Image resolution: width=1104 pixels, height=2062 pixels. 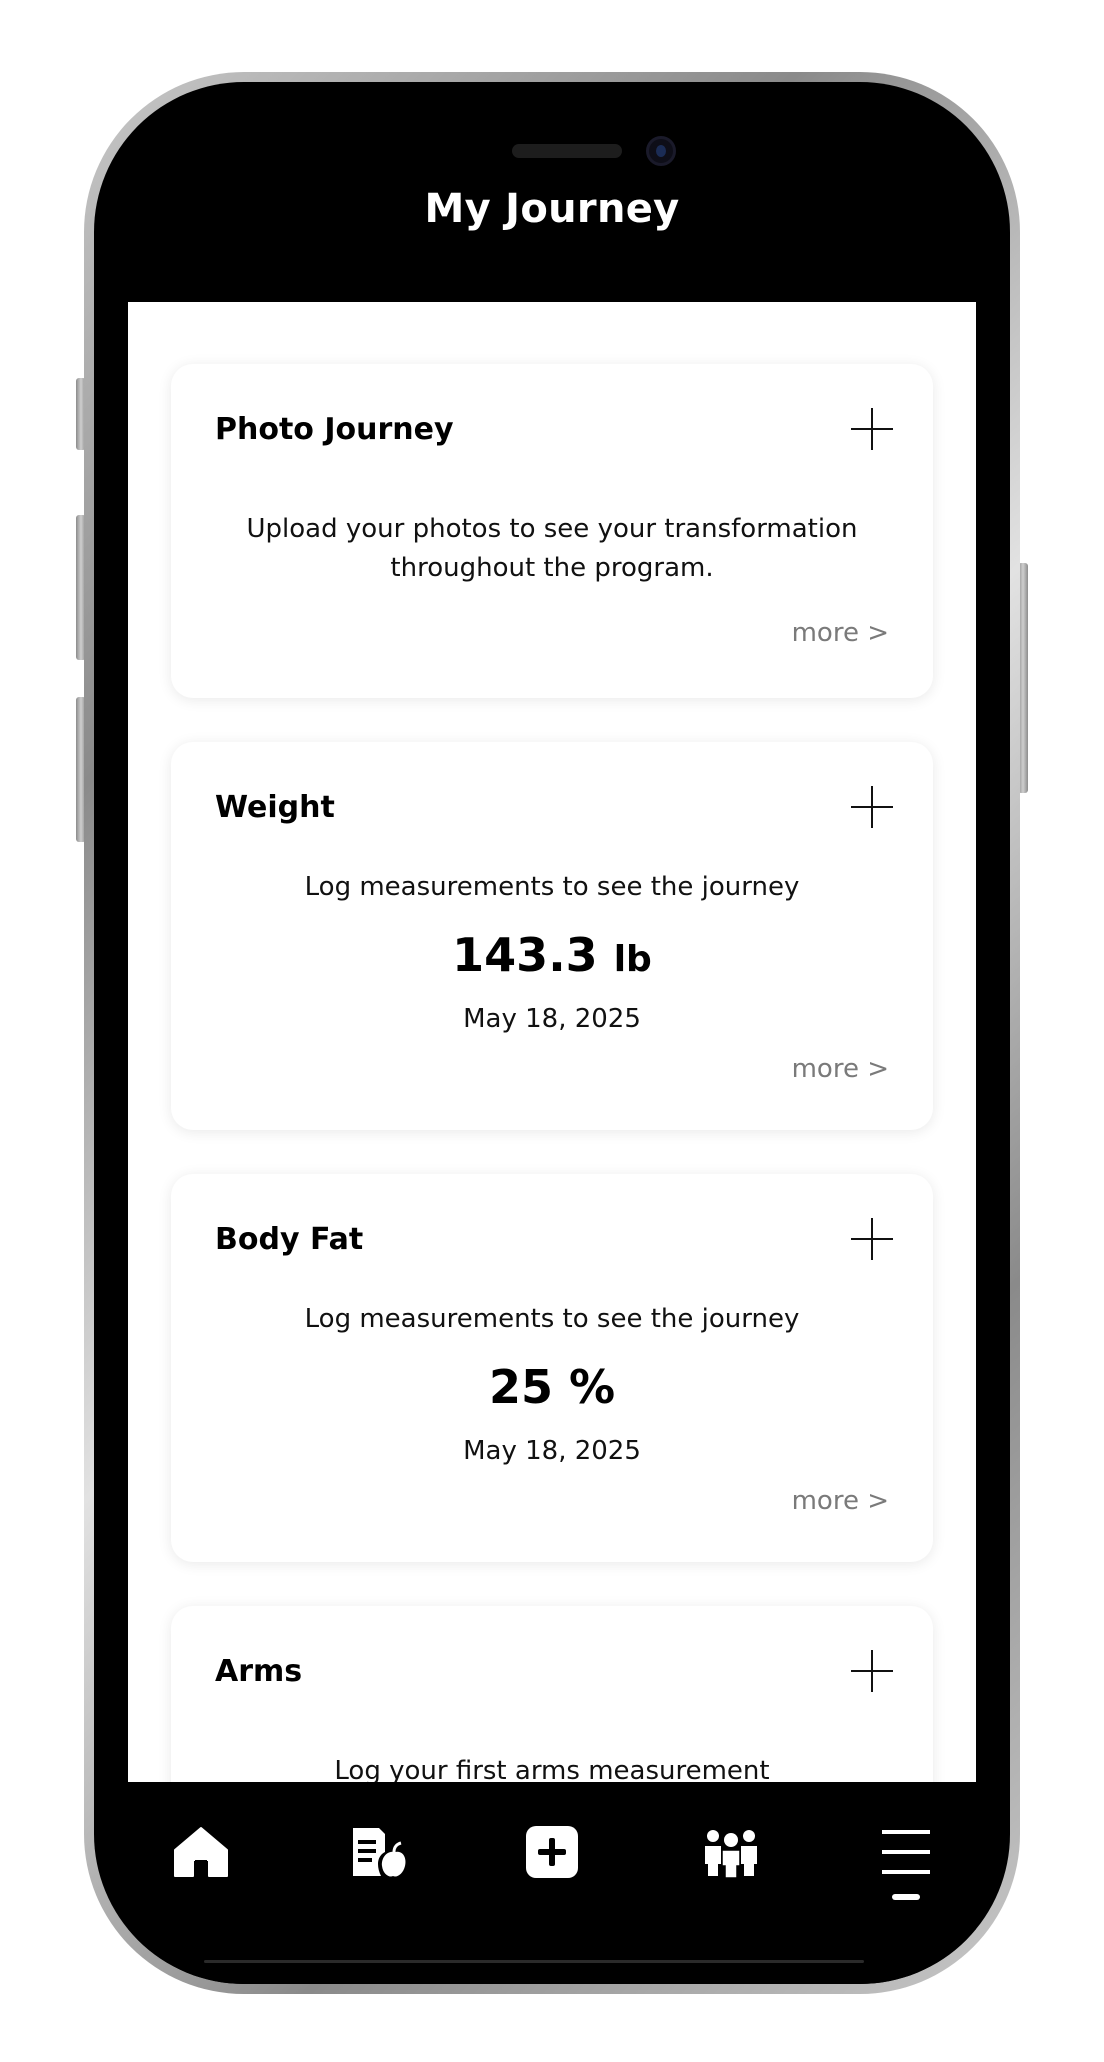 I want to click on home-indicator, so click(x=534, y=1961).